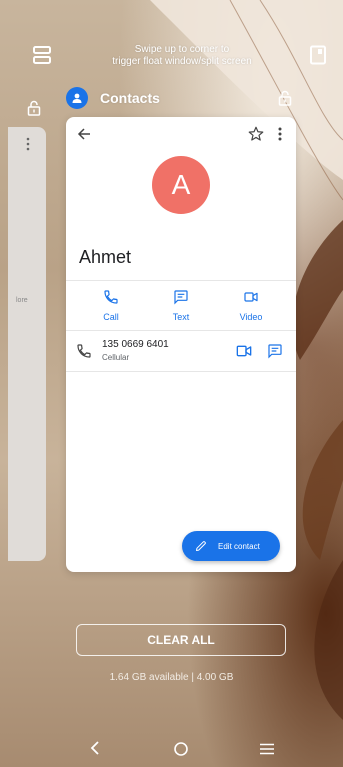 This screenshot has width=343, height=767. Describe the element at coordinates (251, 305) in the screenshot. I see `video-button: Video` at that location.